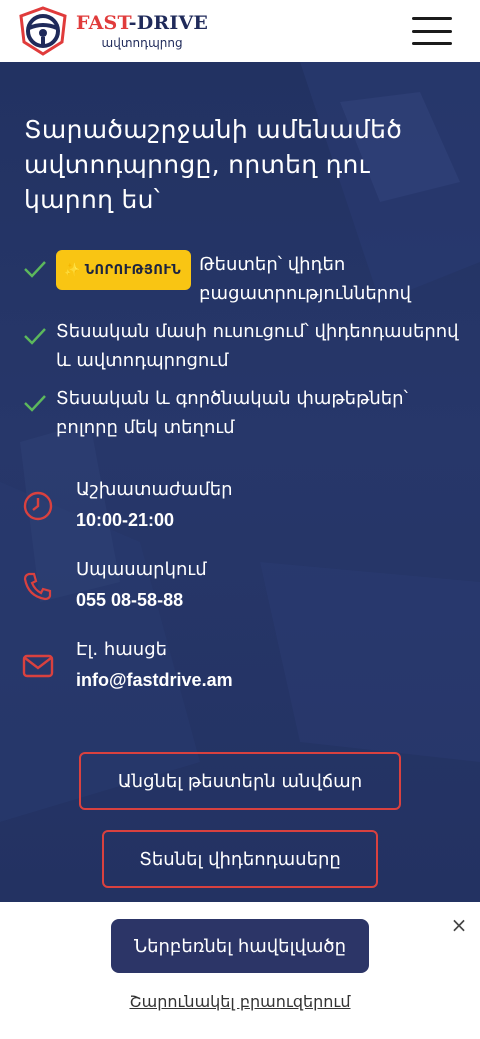 This screenshot has height=1039, width=480. Describe the element at coordinates (459, 925) in the screenshot. I see `close-icon: ×` at that location.